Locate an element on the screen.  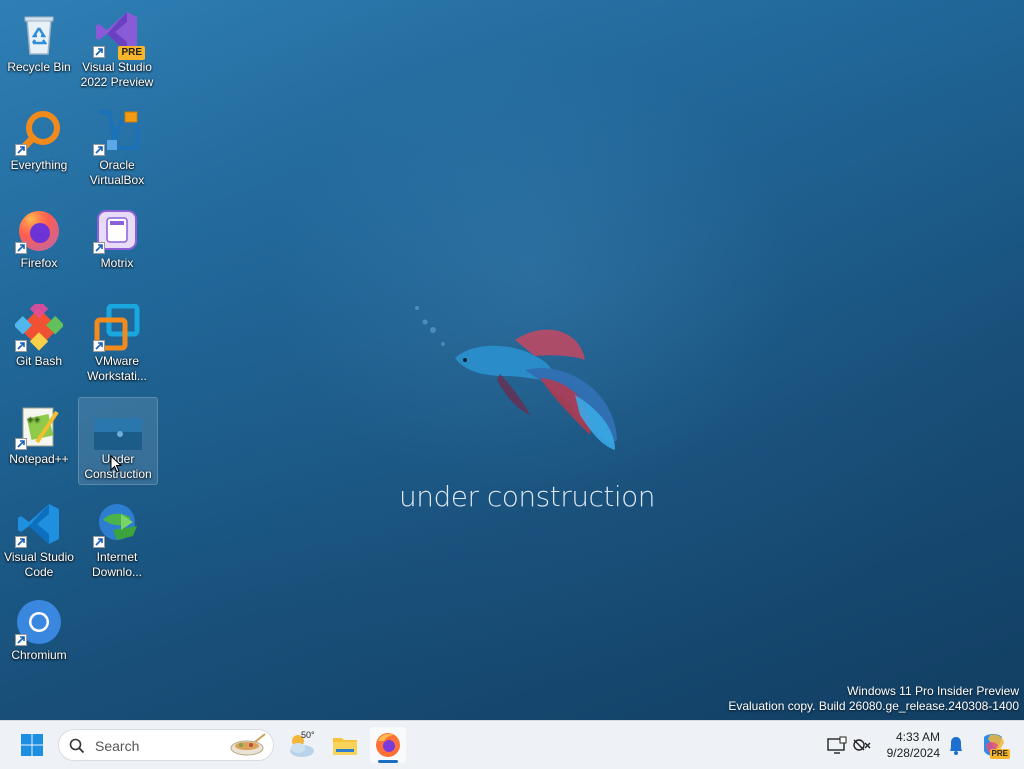
desktop-icon-recycle-bin: Recycle Bin is located at coordinates (39, 49).